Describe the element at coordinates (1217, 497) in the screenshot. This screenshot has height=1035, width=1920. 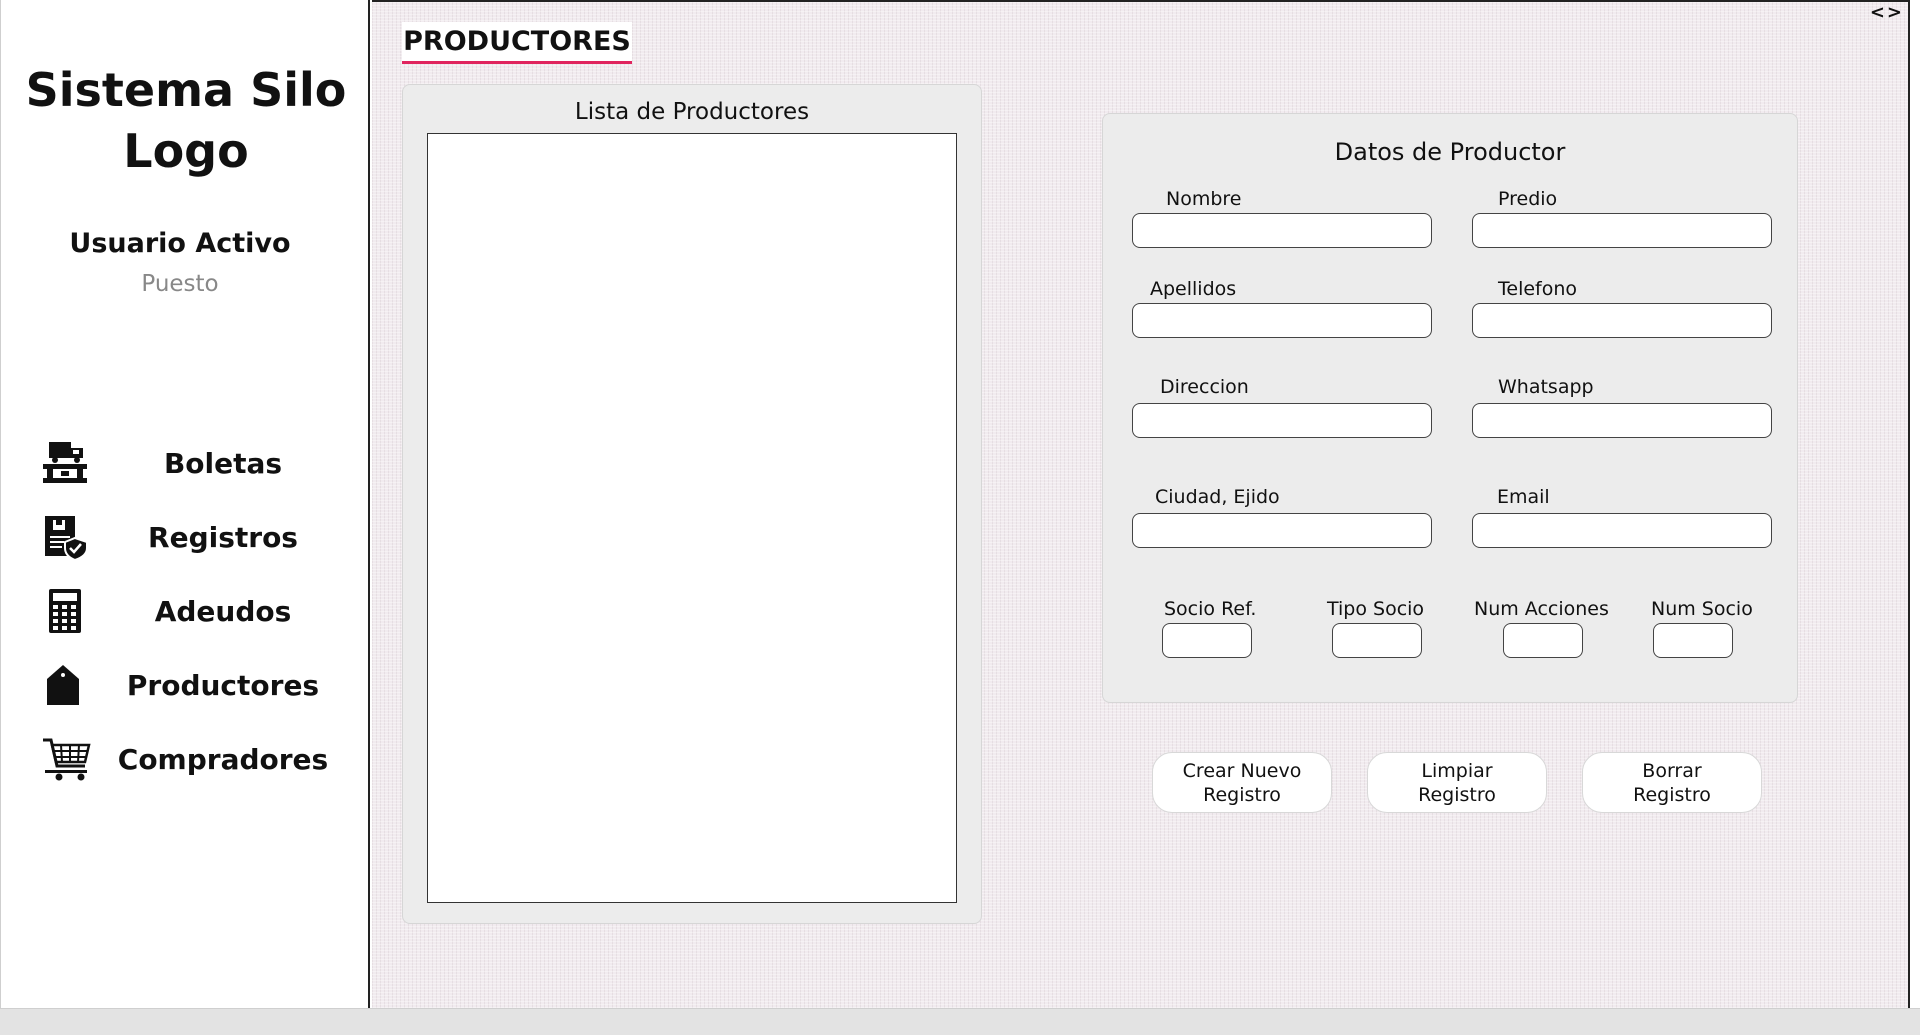
I see `ciudad-ejido-label: Ciudad, Ejido` at that location.